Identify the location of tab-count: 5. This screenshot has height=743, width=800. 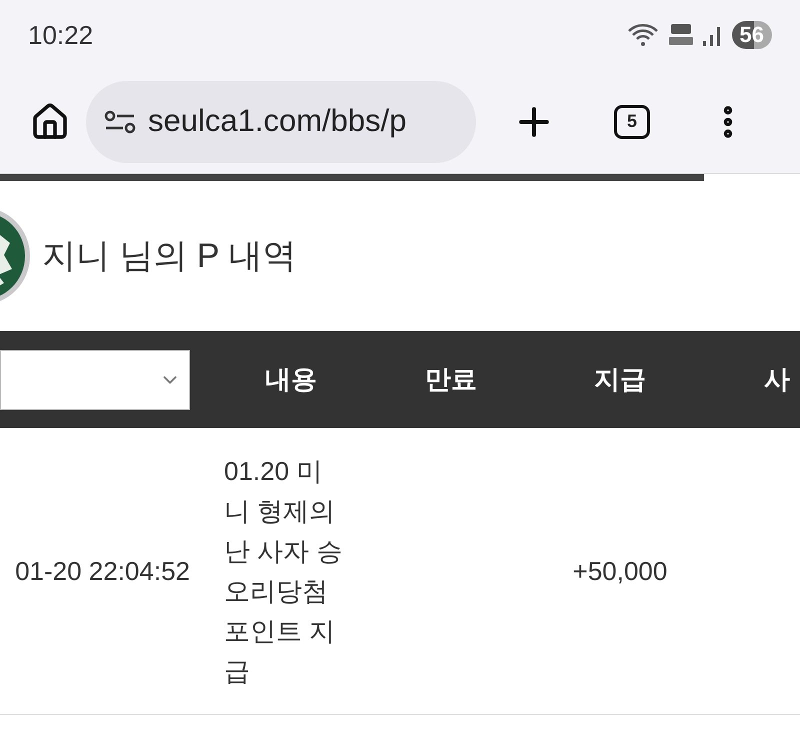
(632, 121).